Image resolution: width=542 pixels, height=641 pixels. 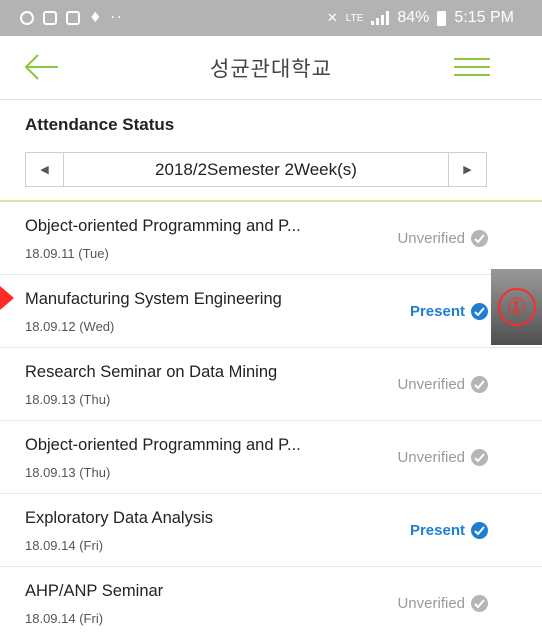 I want to click on signal-icon, so click(x=380, y=18).